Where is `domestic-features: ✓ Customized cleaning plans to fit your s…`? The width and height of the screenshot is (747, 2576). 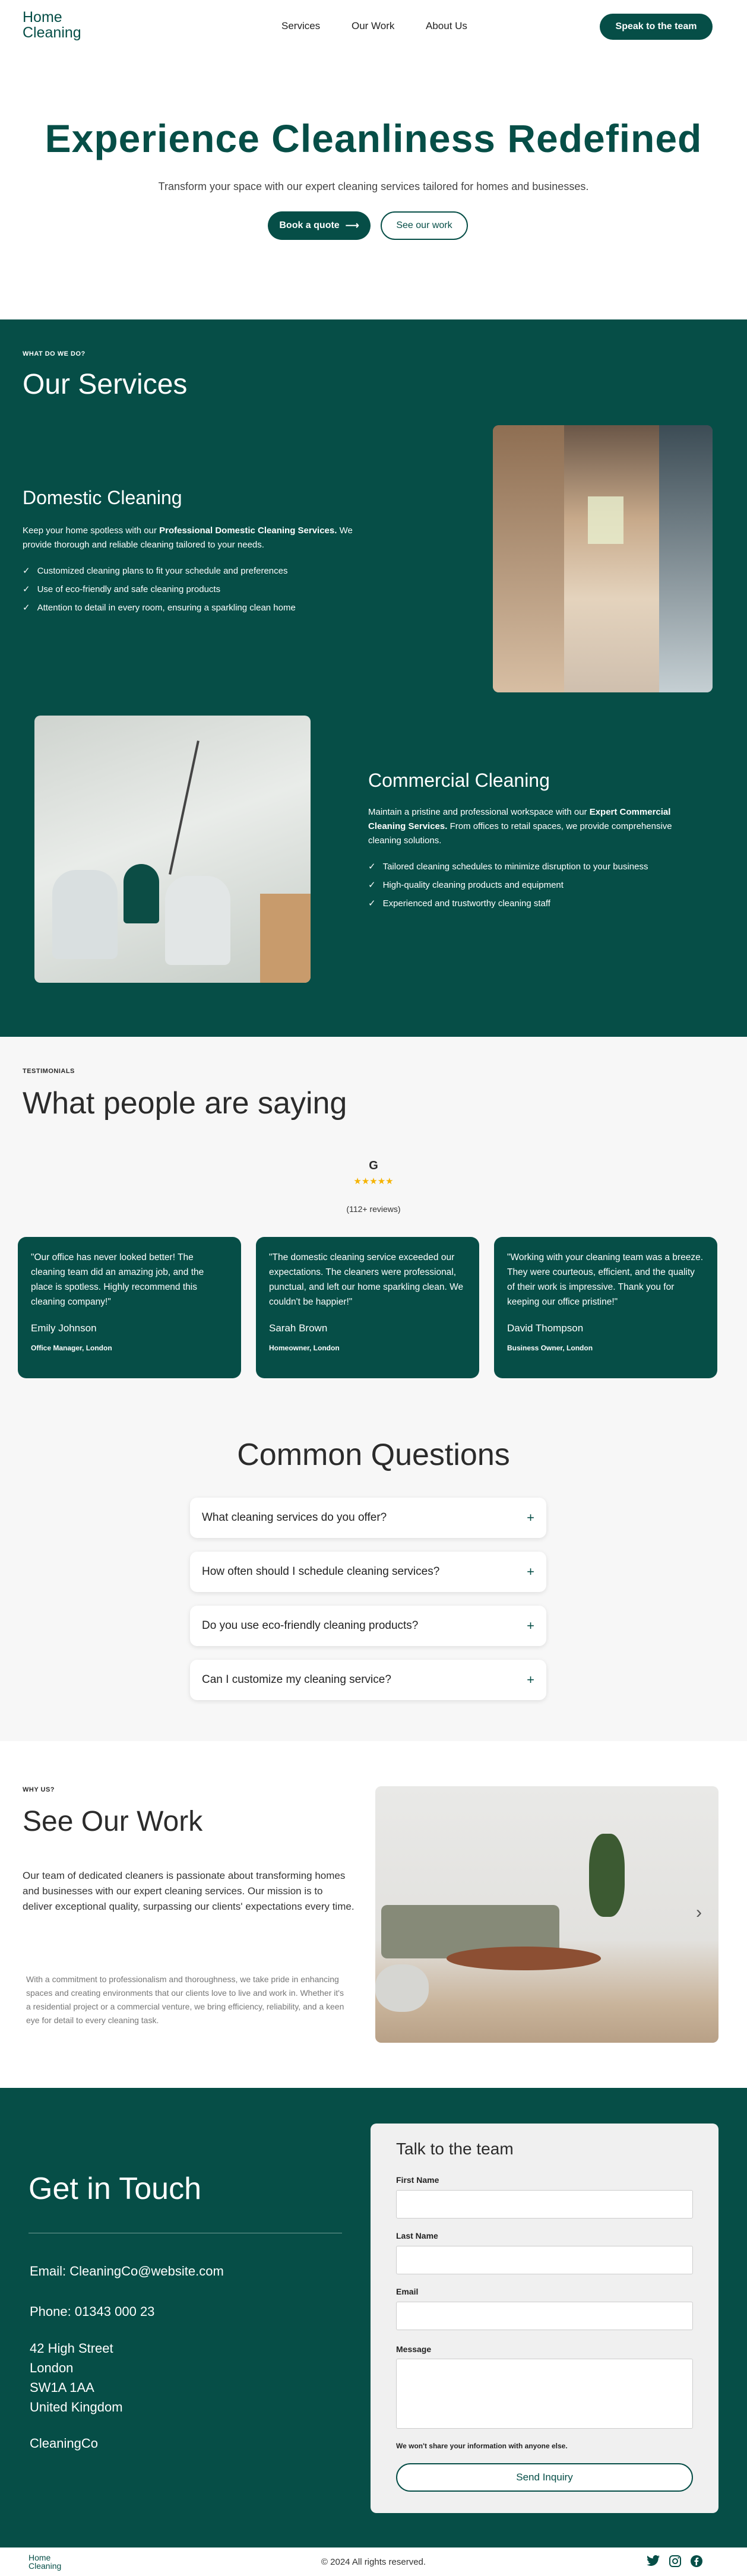
domestic-features: ✓ Customized cleaning plans to fit your s… is located at coordinates (159, 593).